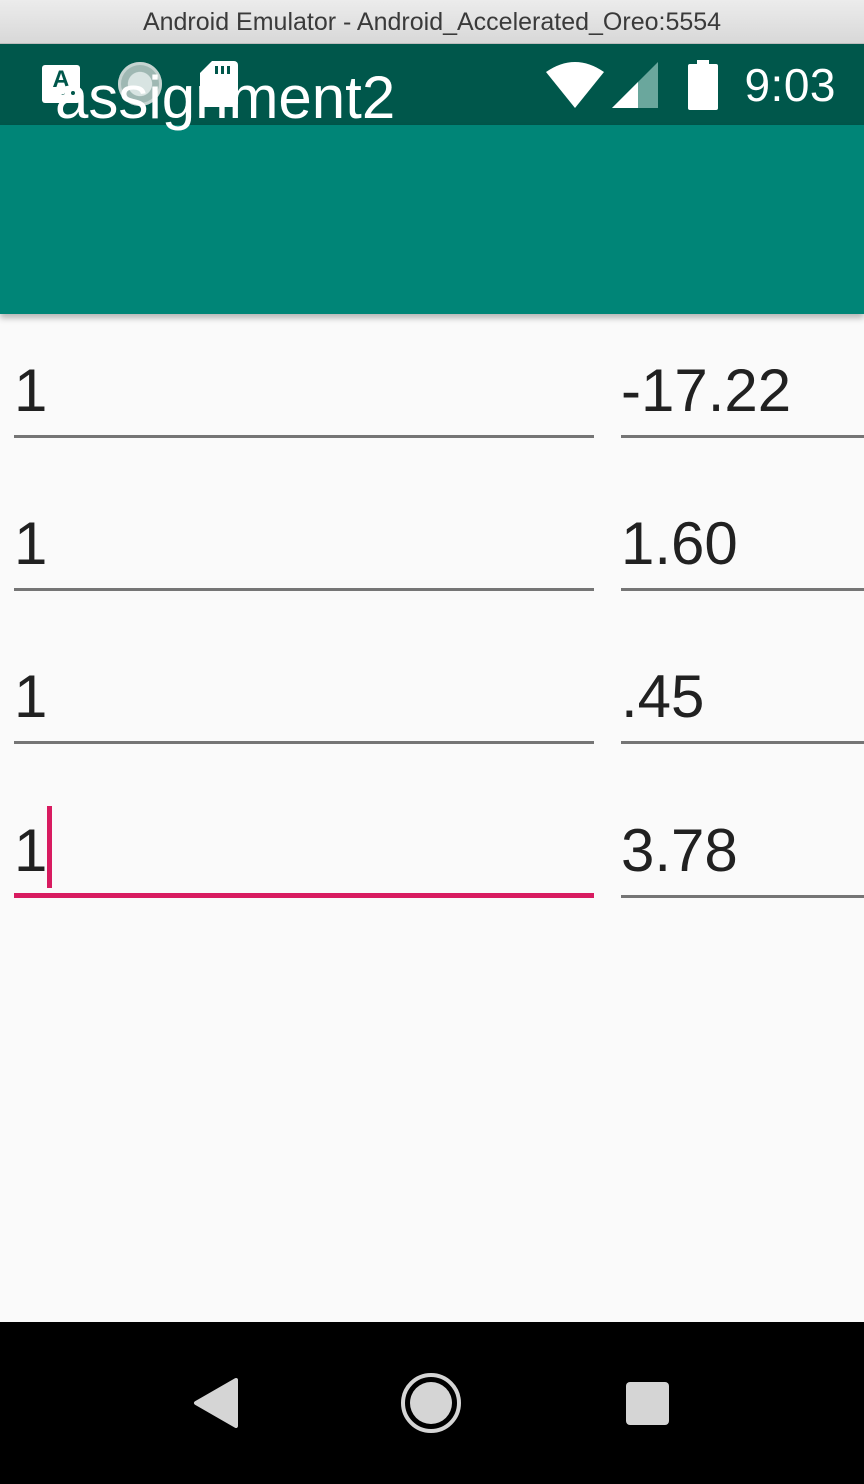  I want to click on row4-left-value: 1, so click(31, 850).